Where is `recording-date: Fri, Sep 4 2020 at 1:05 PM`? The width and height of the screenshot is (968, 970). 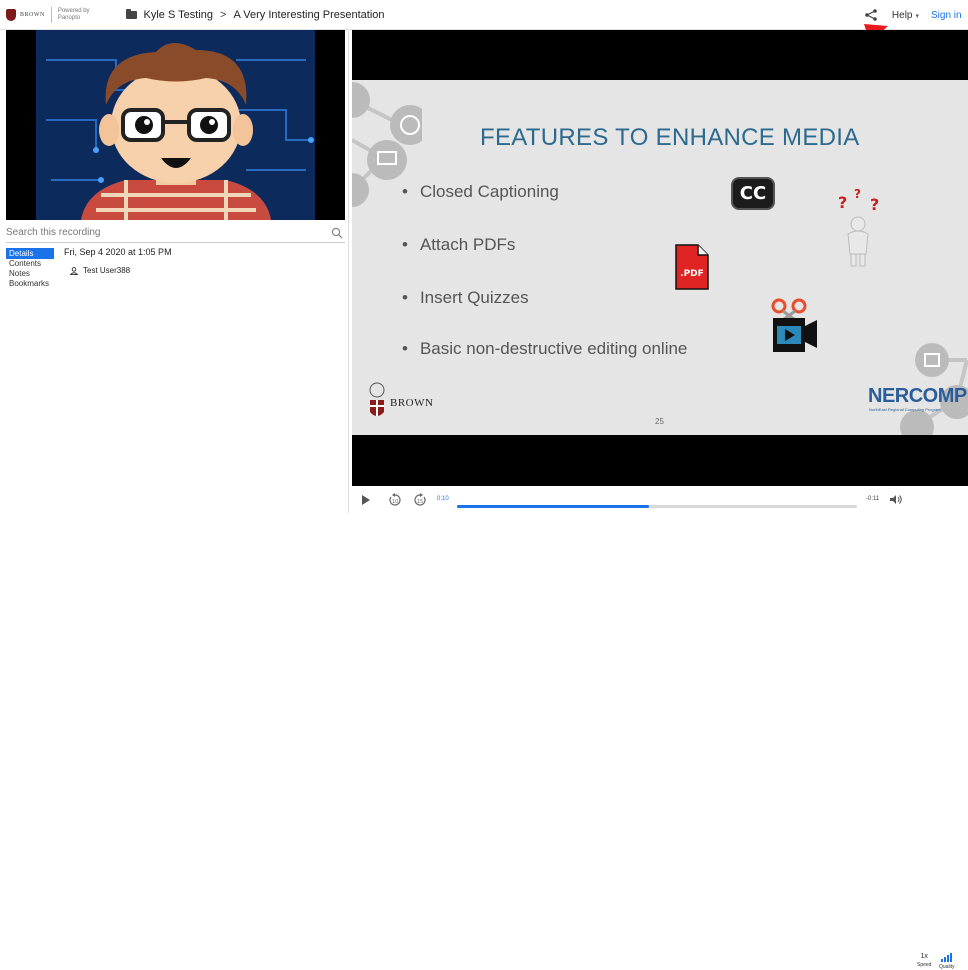
recording-date: Fri, Sep 4 2020 at 1:05 PM is located at coordinates (118, 252).